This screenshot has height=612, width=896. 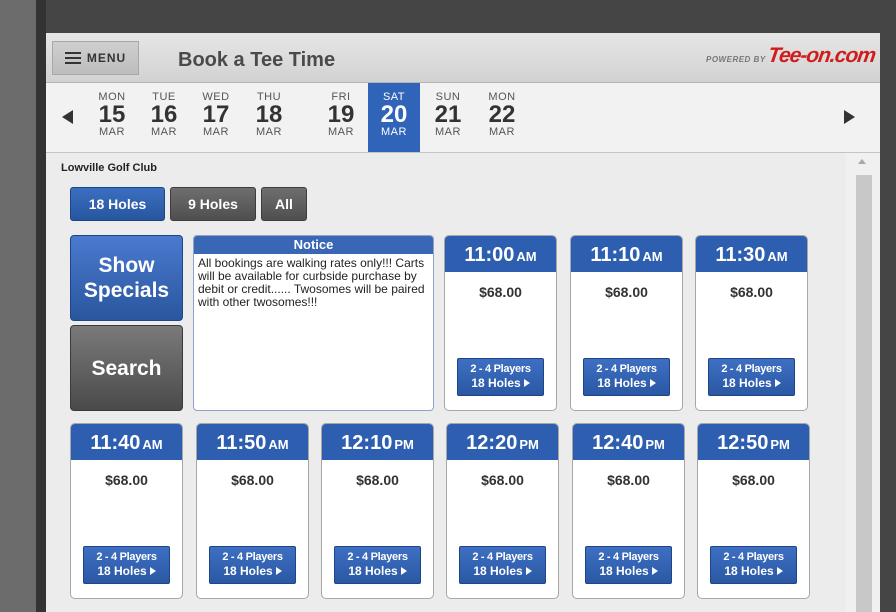 I want to click on tee-time-card: 11:00 AM $68.00 2 - 4 Players 18 Holes, so click(x=500, y=323).